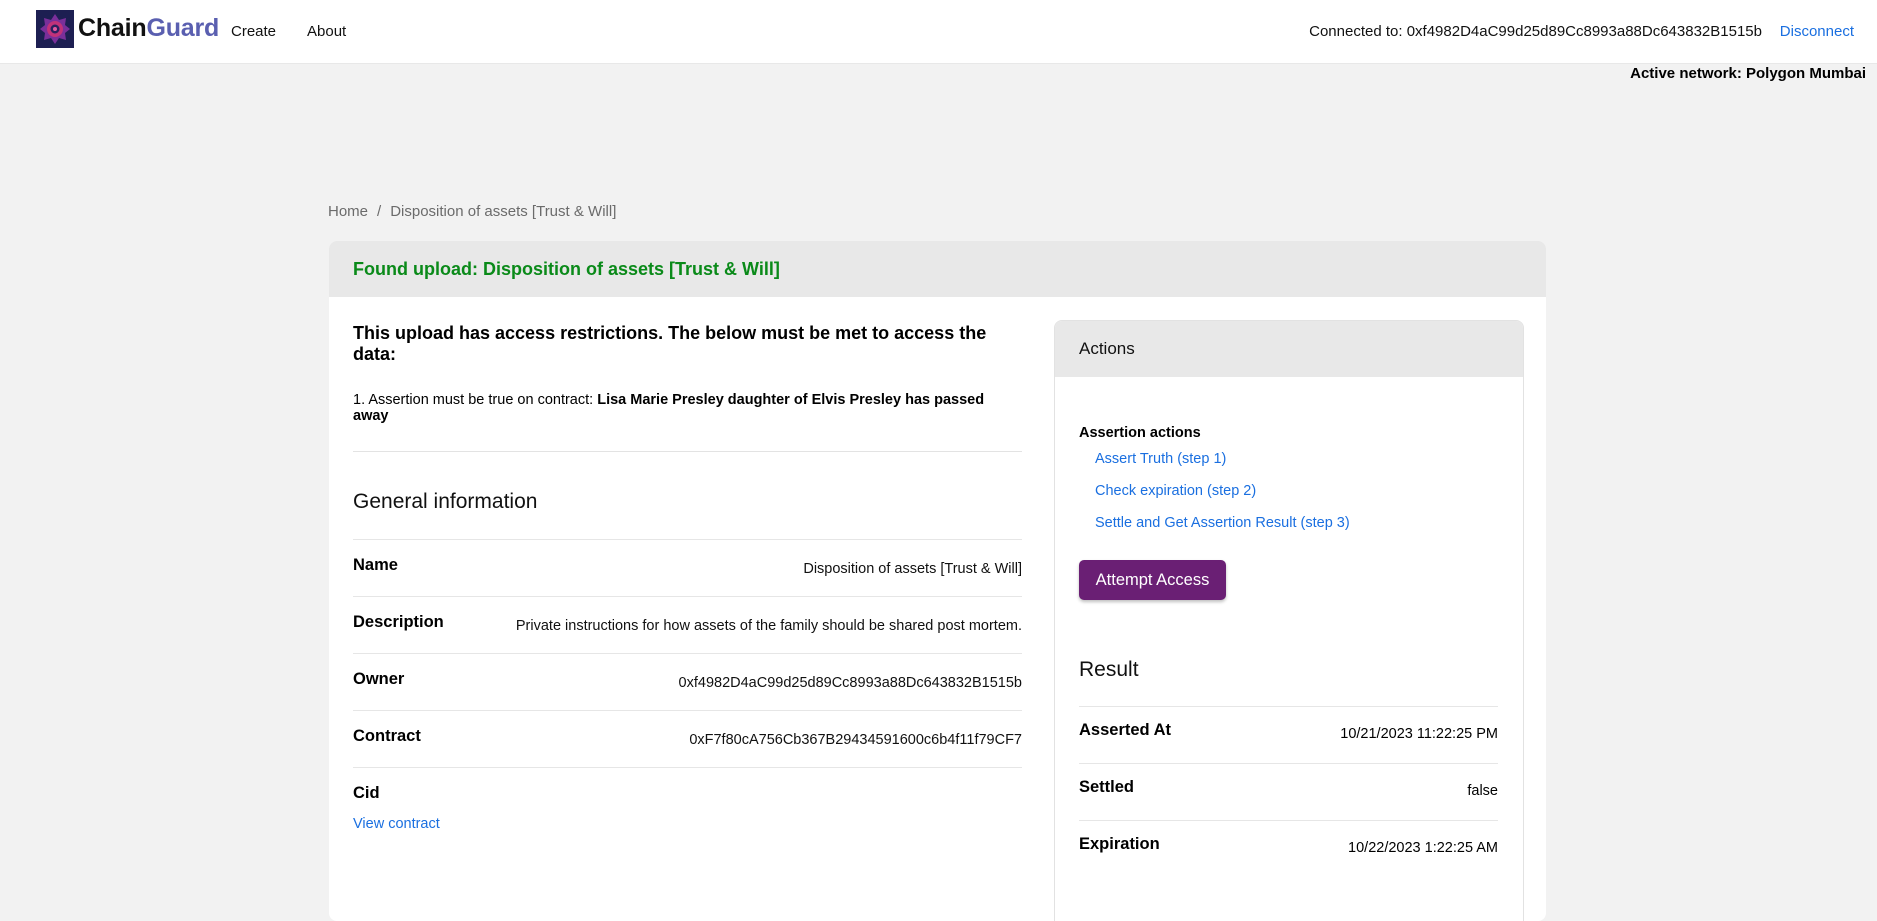 Image resolution: width=1877 pixels, height=921 pixels. Describe the element at coordinates (1817, 31) in the screenshot. I see `disconnect-button: Disconnect` at that location.